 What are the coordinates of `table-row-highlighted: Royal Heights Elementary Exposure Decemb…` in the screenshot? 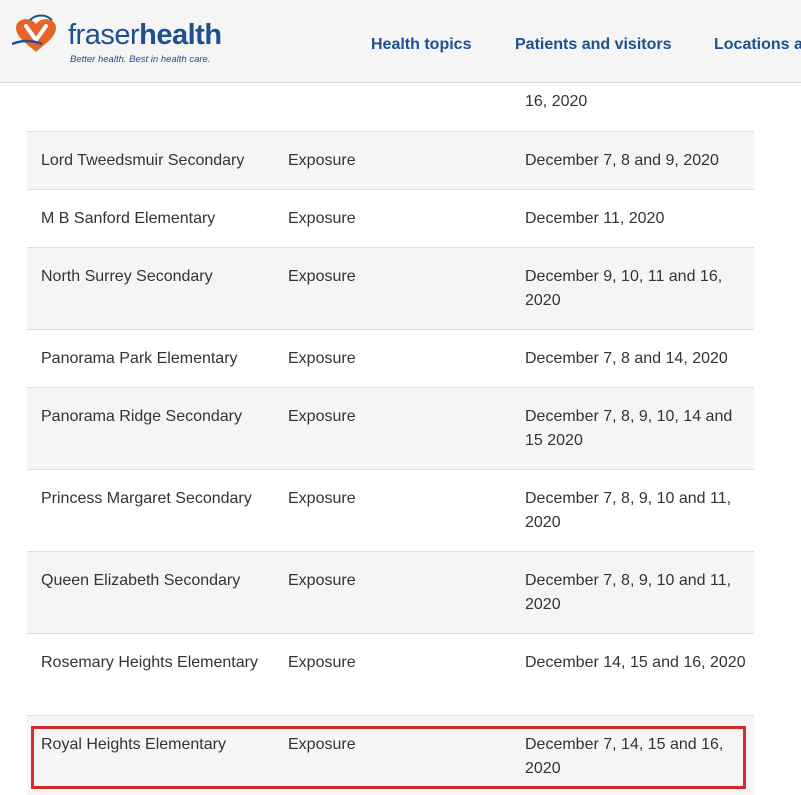 It's located at (390, 755).